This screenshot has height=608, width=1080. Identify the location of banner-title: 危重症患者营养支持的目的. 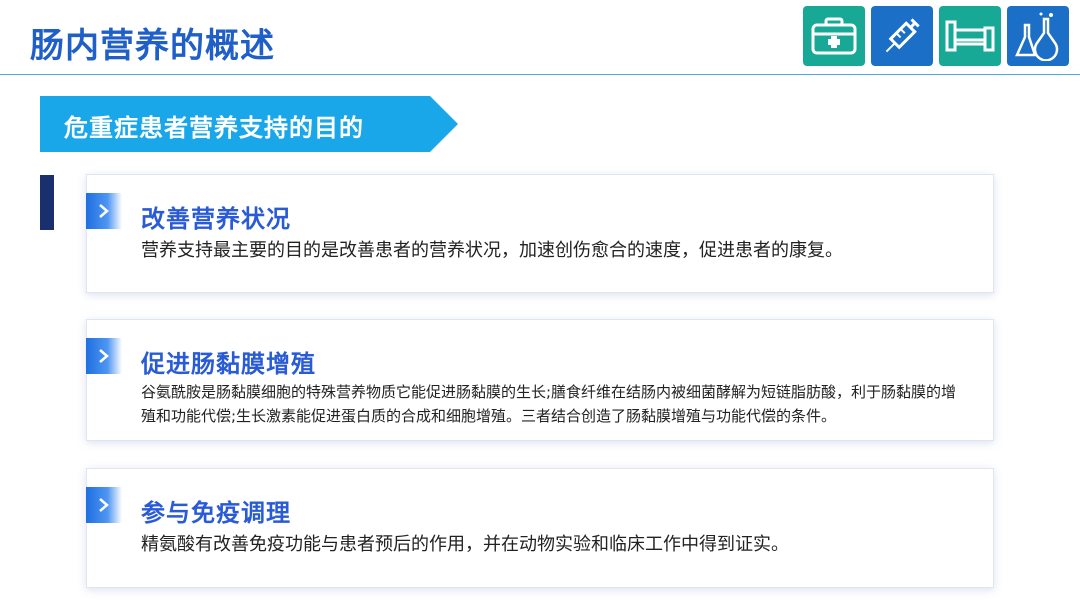
(214, 128).